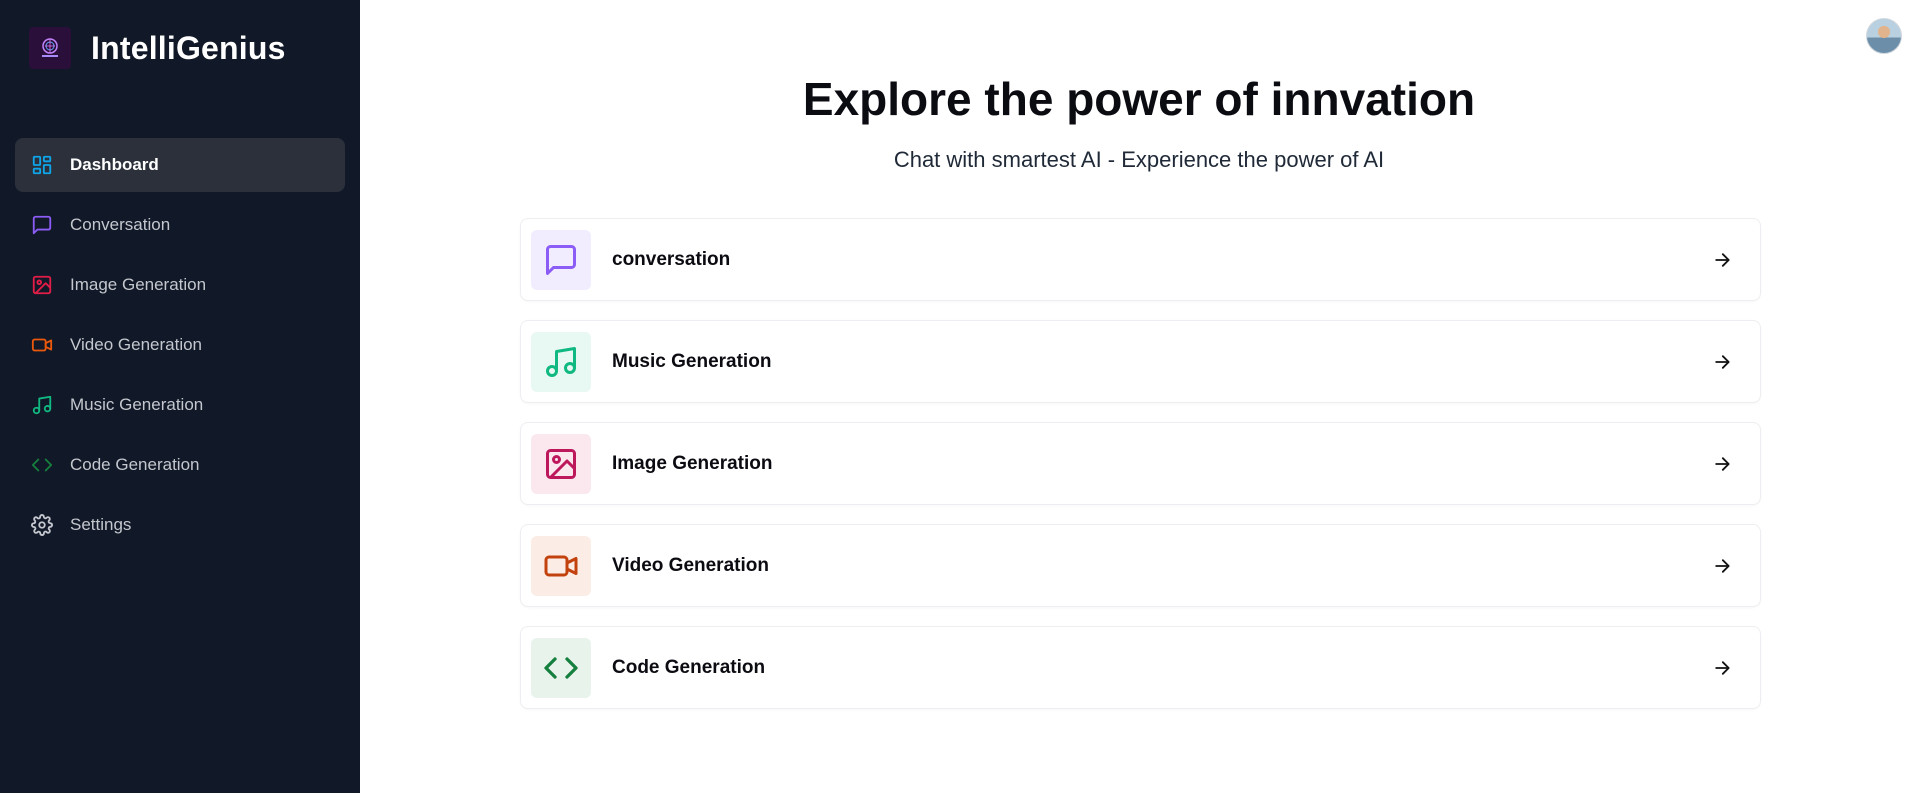 This screenshot has height=793, width=1918. Describe the element at coordinates (1139, 99) in the screenshot. I see `page-title: Explore the power of innvation` at that location.